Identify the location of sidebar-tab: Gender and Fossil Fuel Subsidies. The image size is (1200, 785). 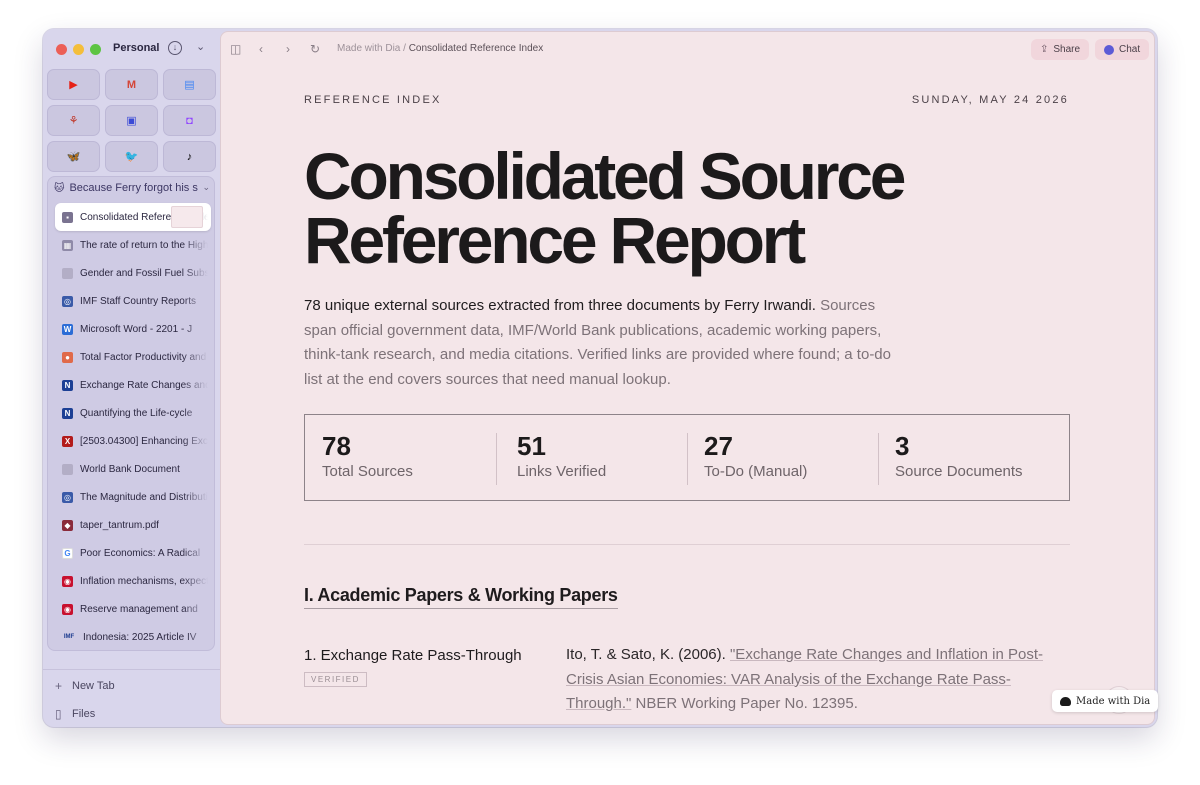
(133, 273).